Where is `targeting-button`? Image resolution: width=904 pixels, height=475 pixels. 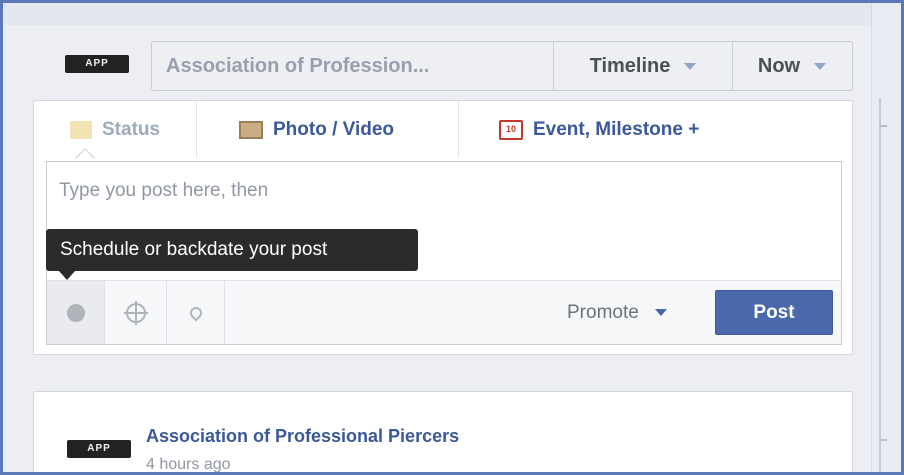
targeting-button is located at coordinates (136, 312).